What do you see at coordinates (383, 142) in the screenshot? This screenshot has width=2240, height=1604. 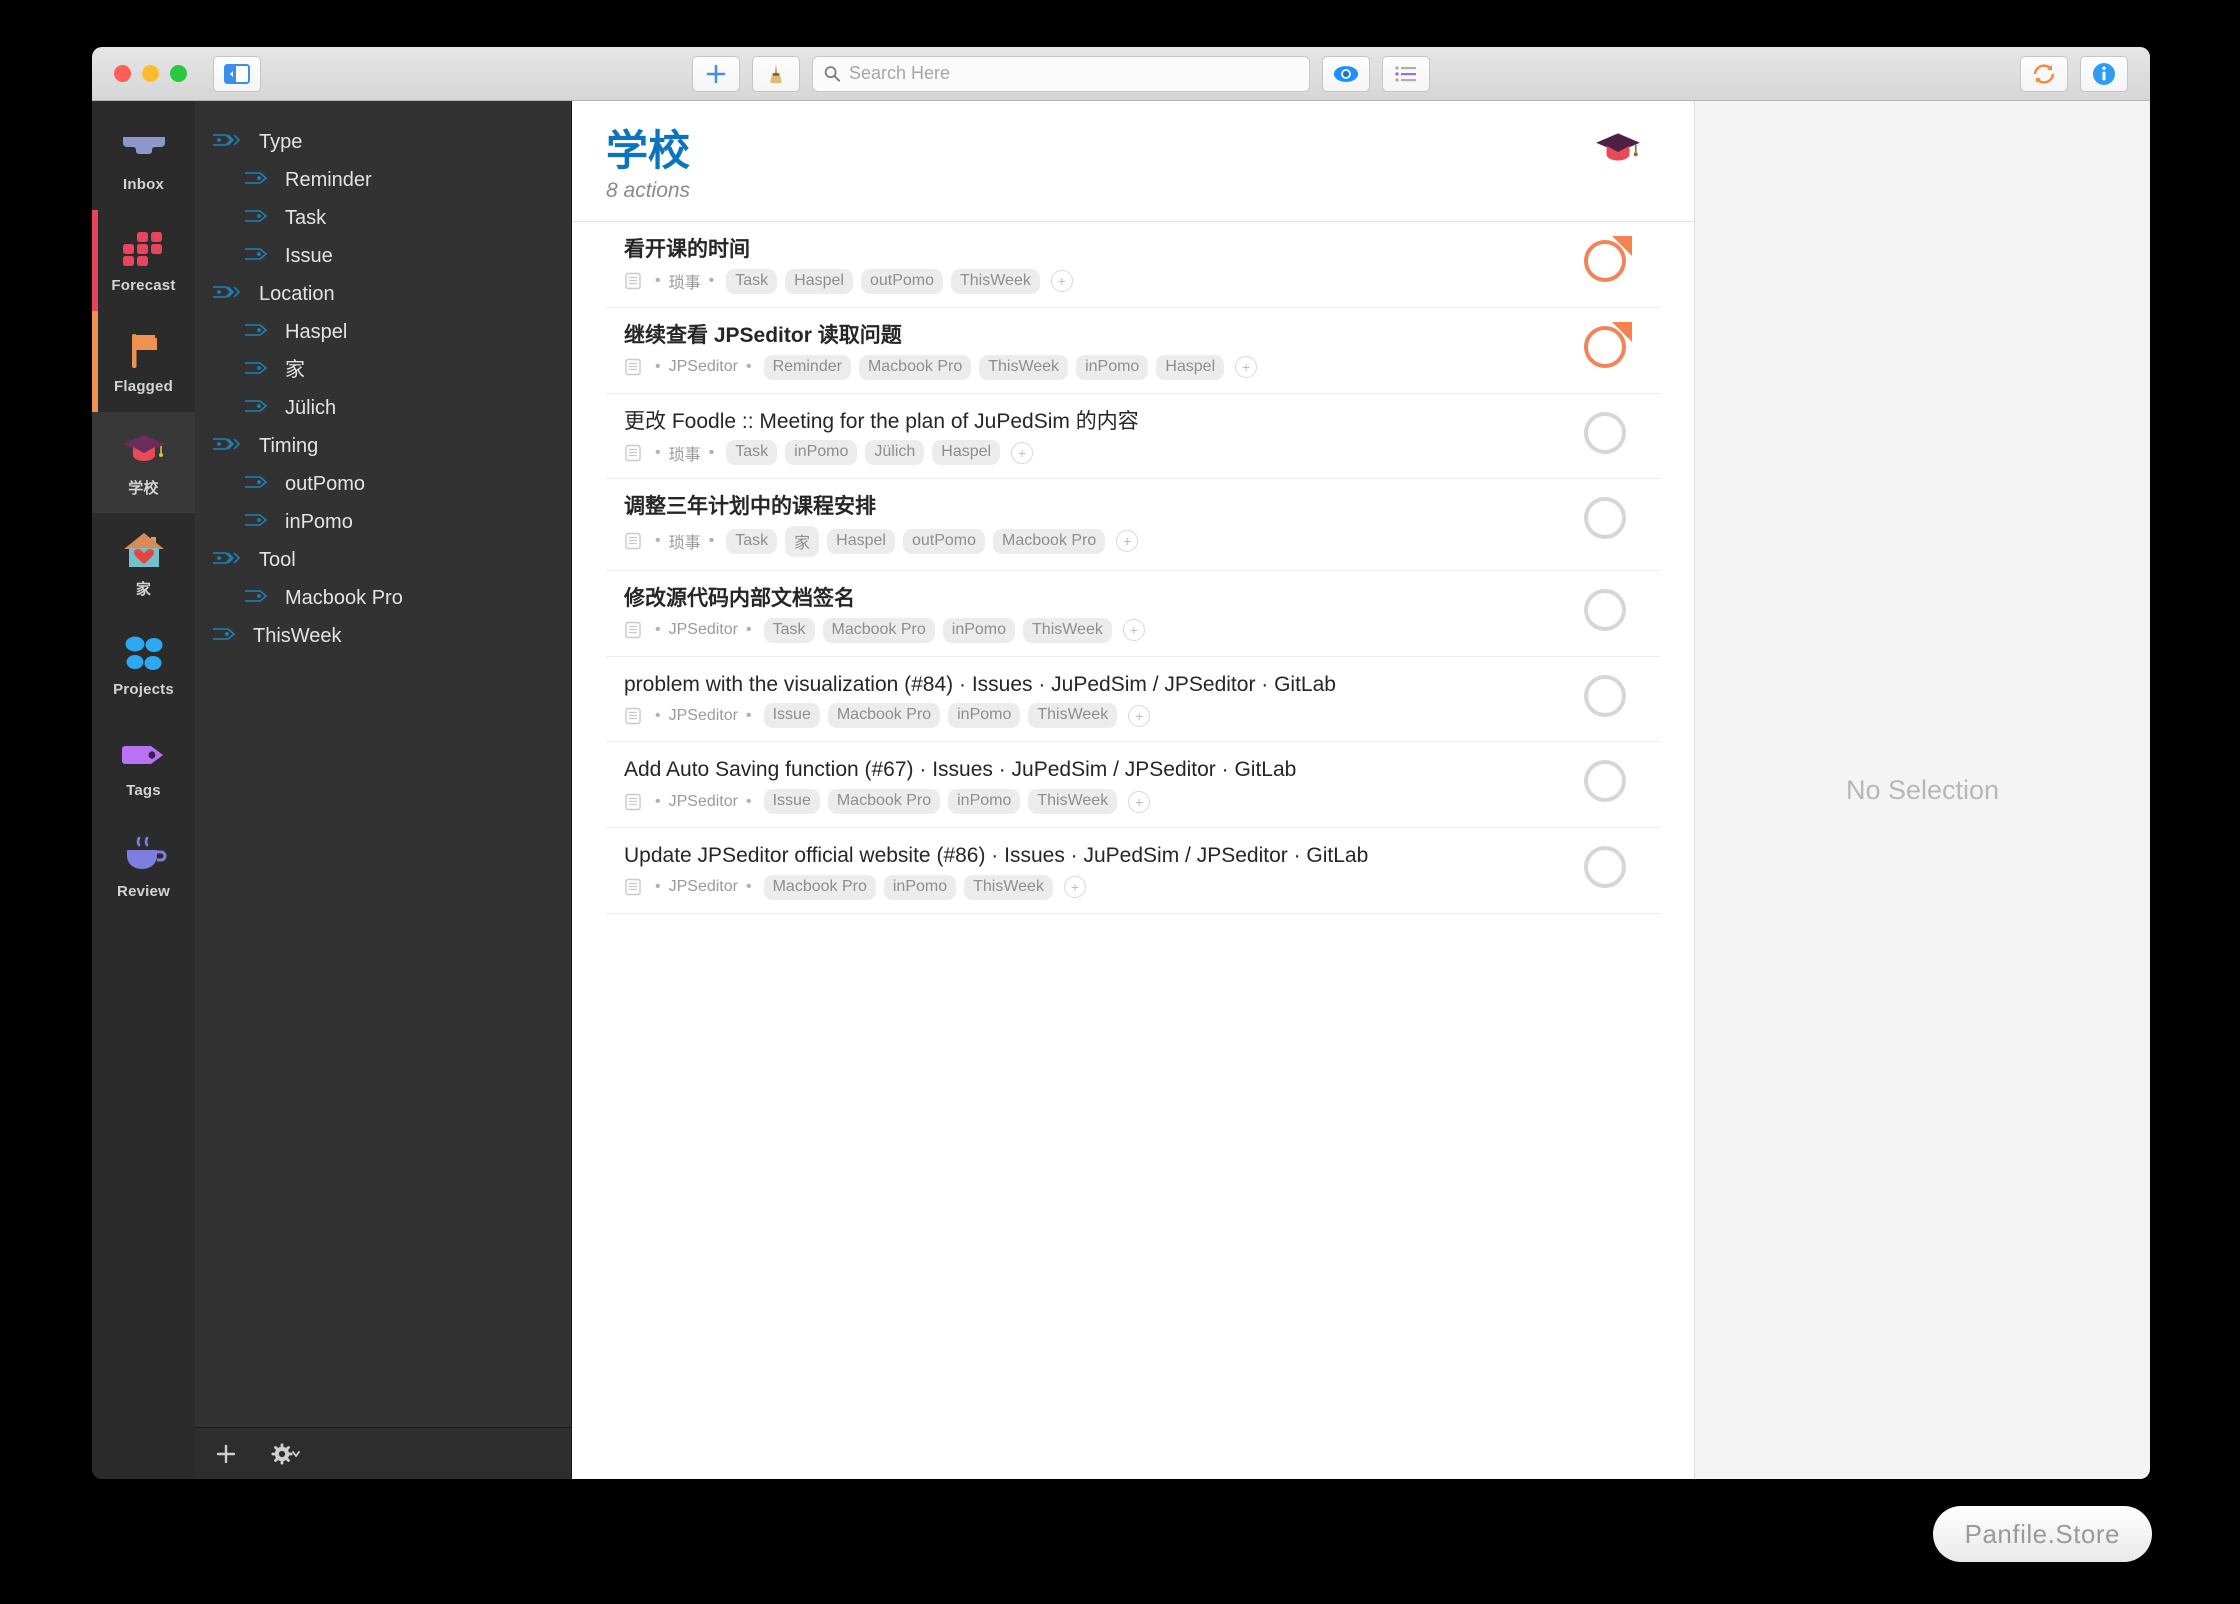 I see `tag-group-type: Type` at bounding box center [383, 142].